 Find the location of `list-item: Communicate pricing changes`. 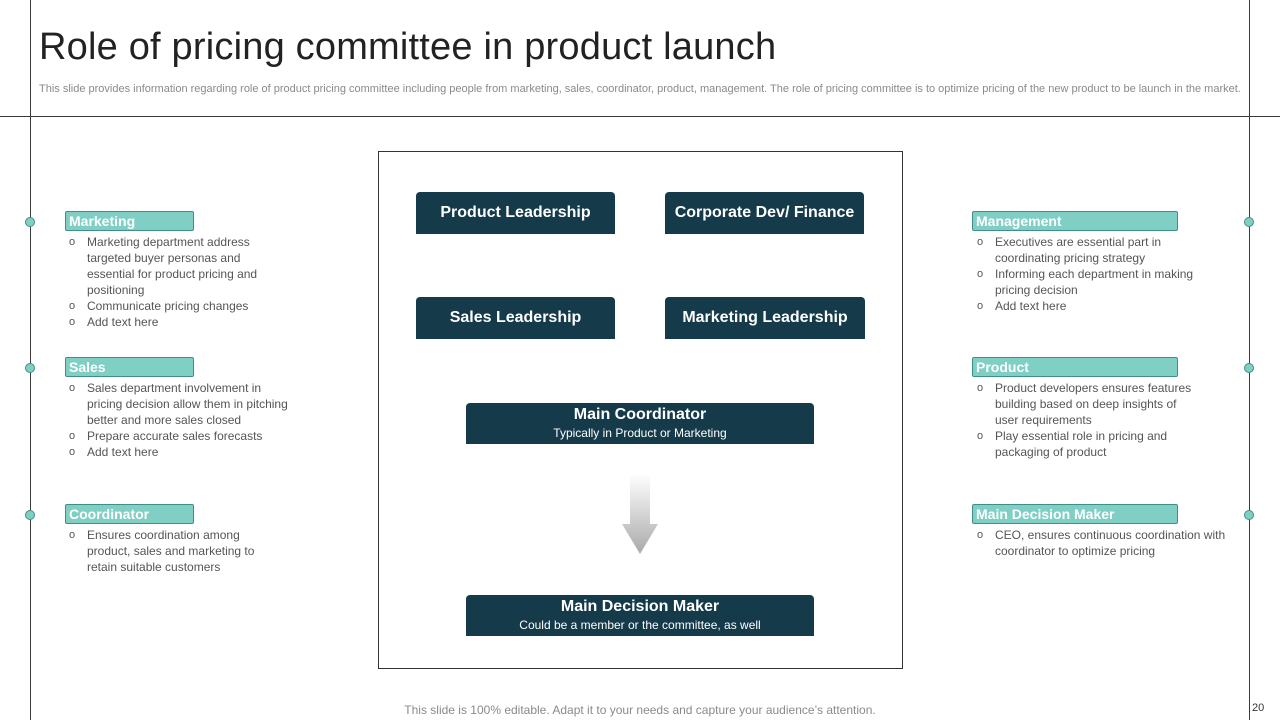

list-item: Communicate pricing changes is located at coordinates (173, 306).